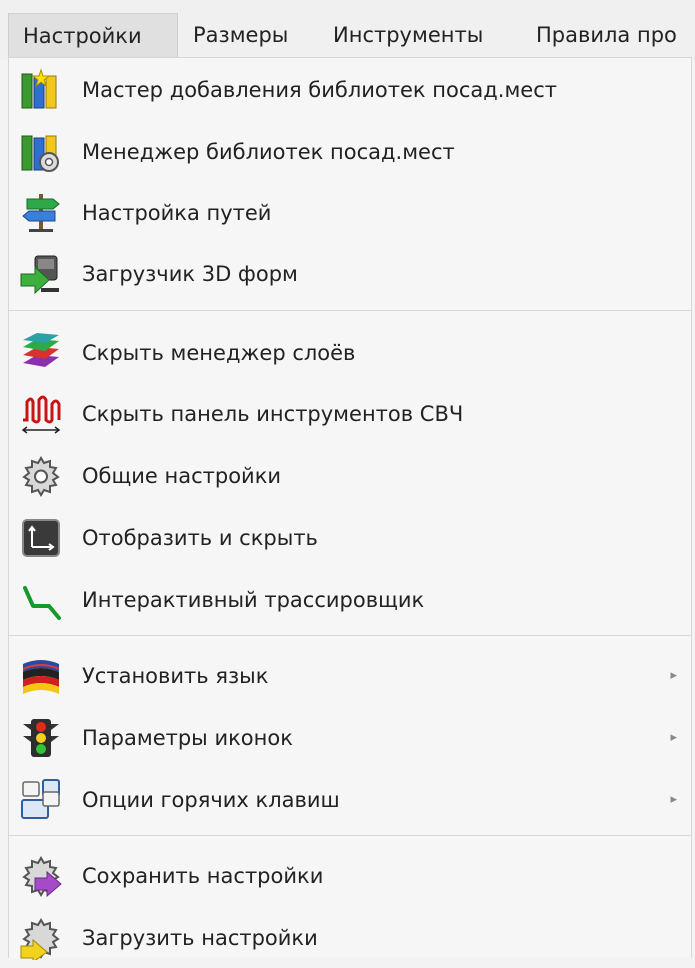 This screenshot has height=968, width=695. Describe the element at coordinates (41, 414) in the screenshot. I see `microwave-toolbar-icon` at that location.